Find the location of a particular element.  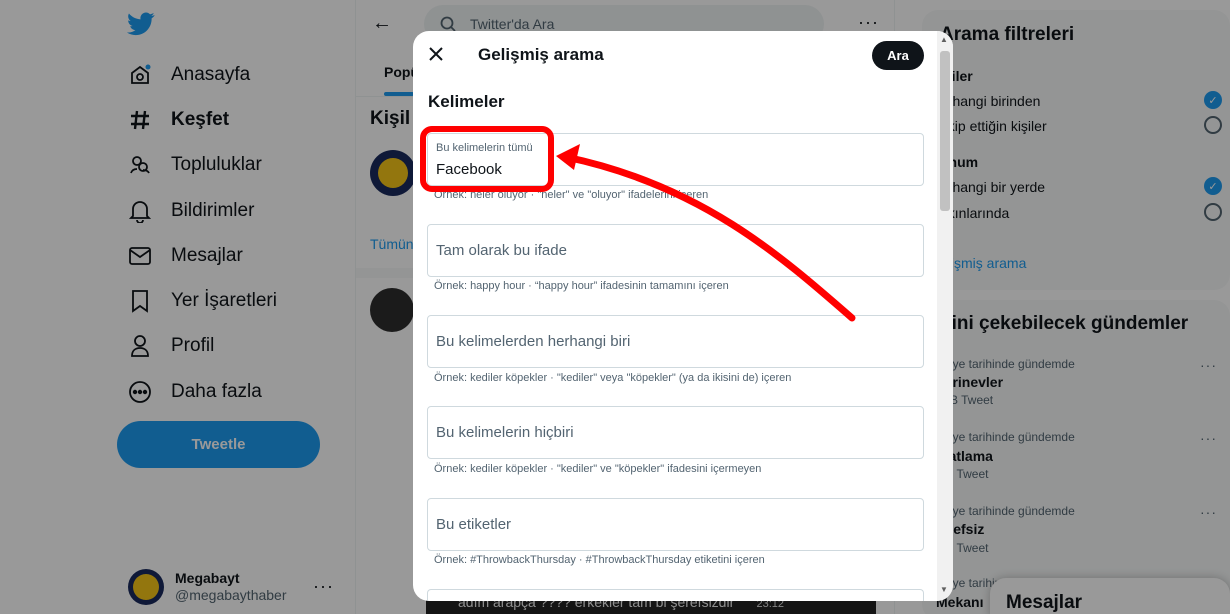

field-placeholder: Bu kelimelerden herhangi biri is located at coordinates (533, 341).